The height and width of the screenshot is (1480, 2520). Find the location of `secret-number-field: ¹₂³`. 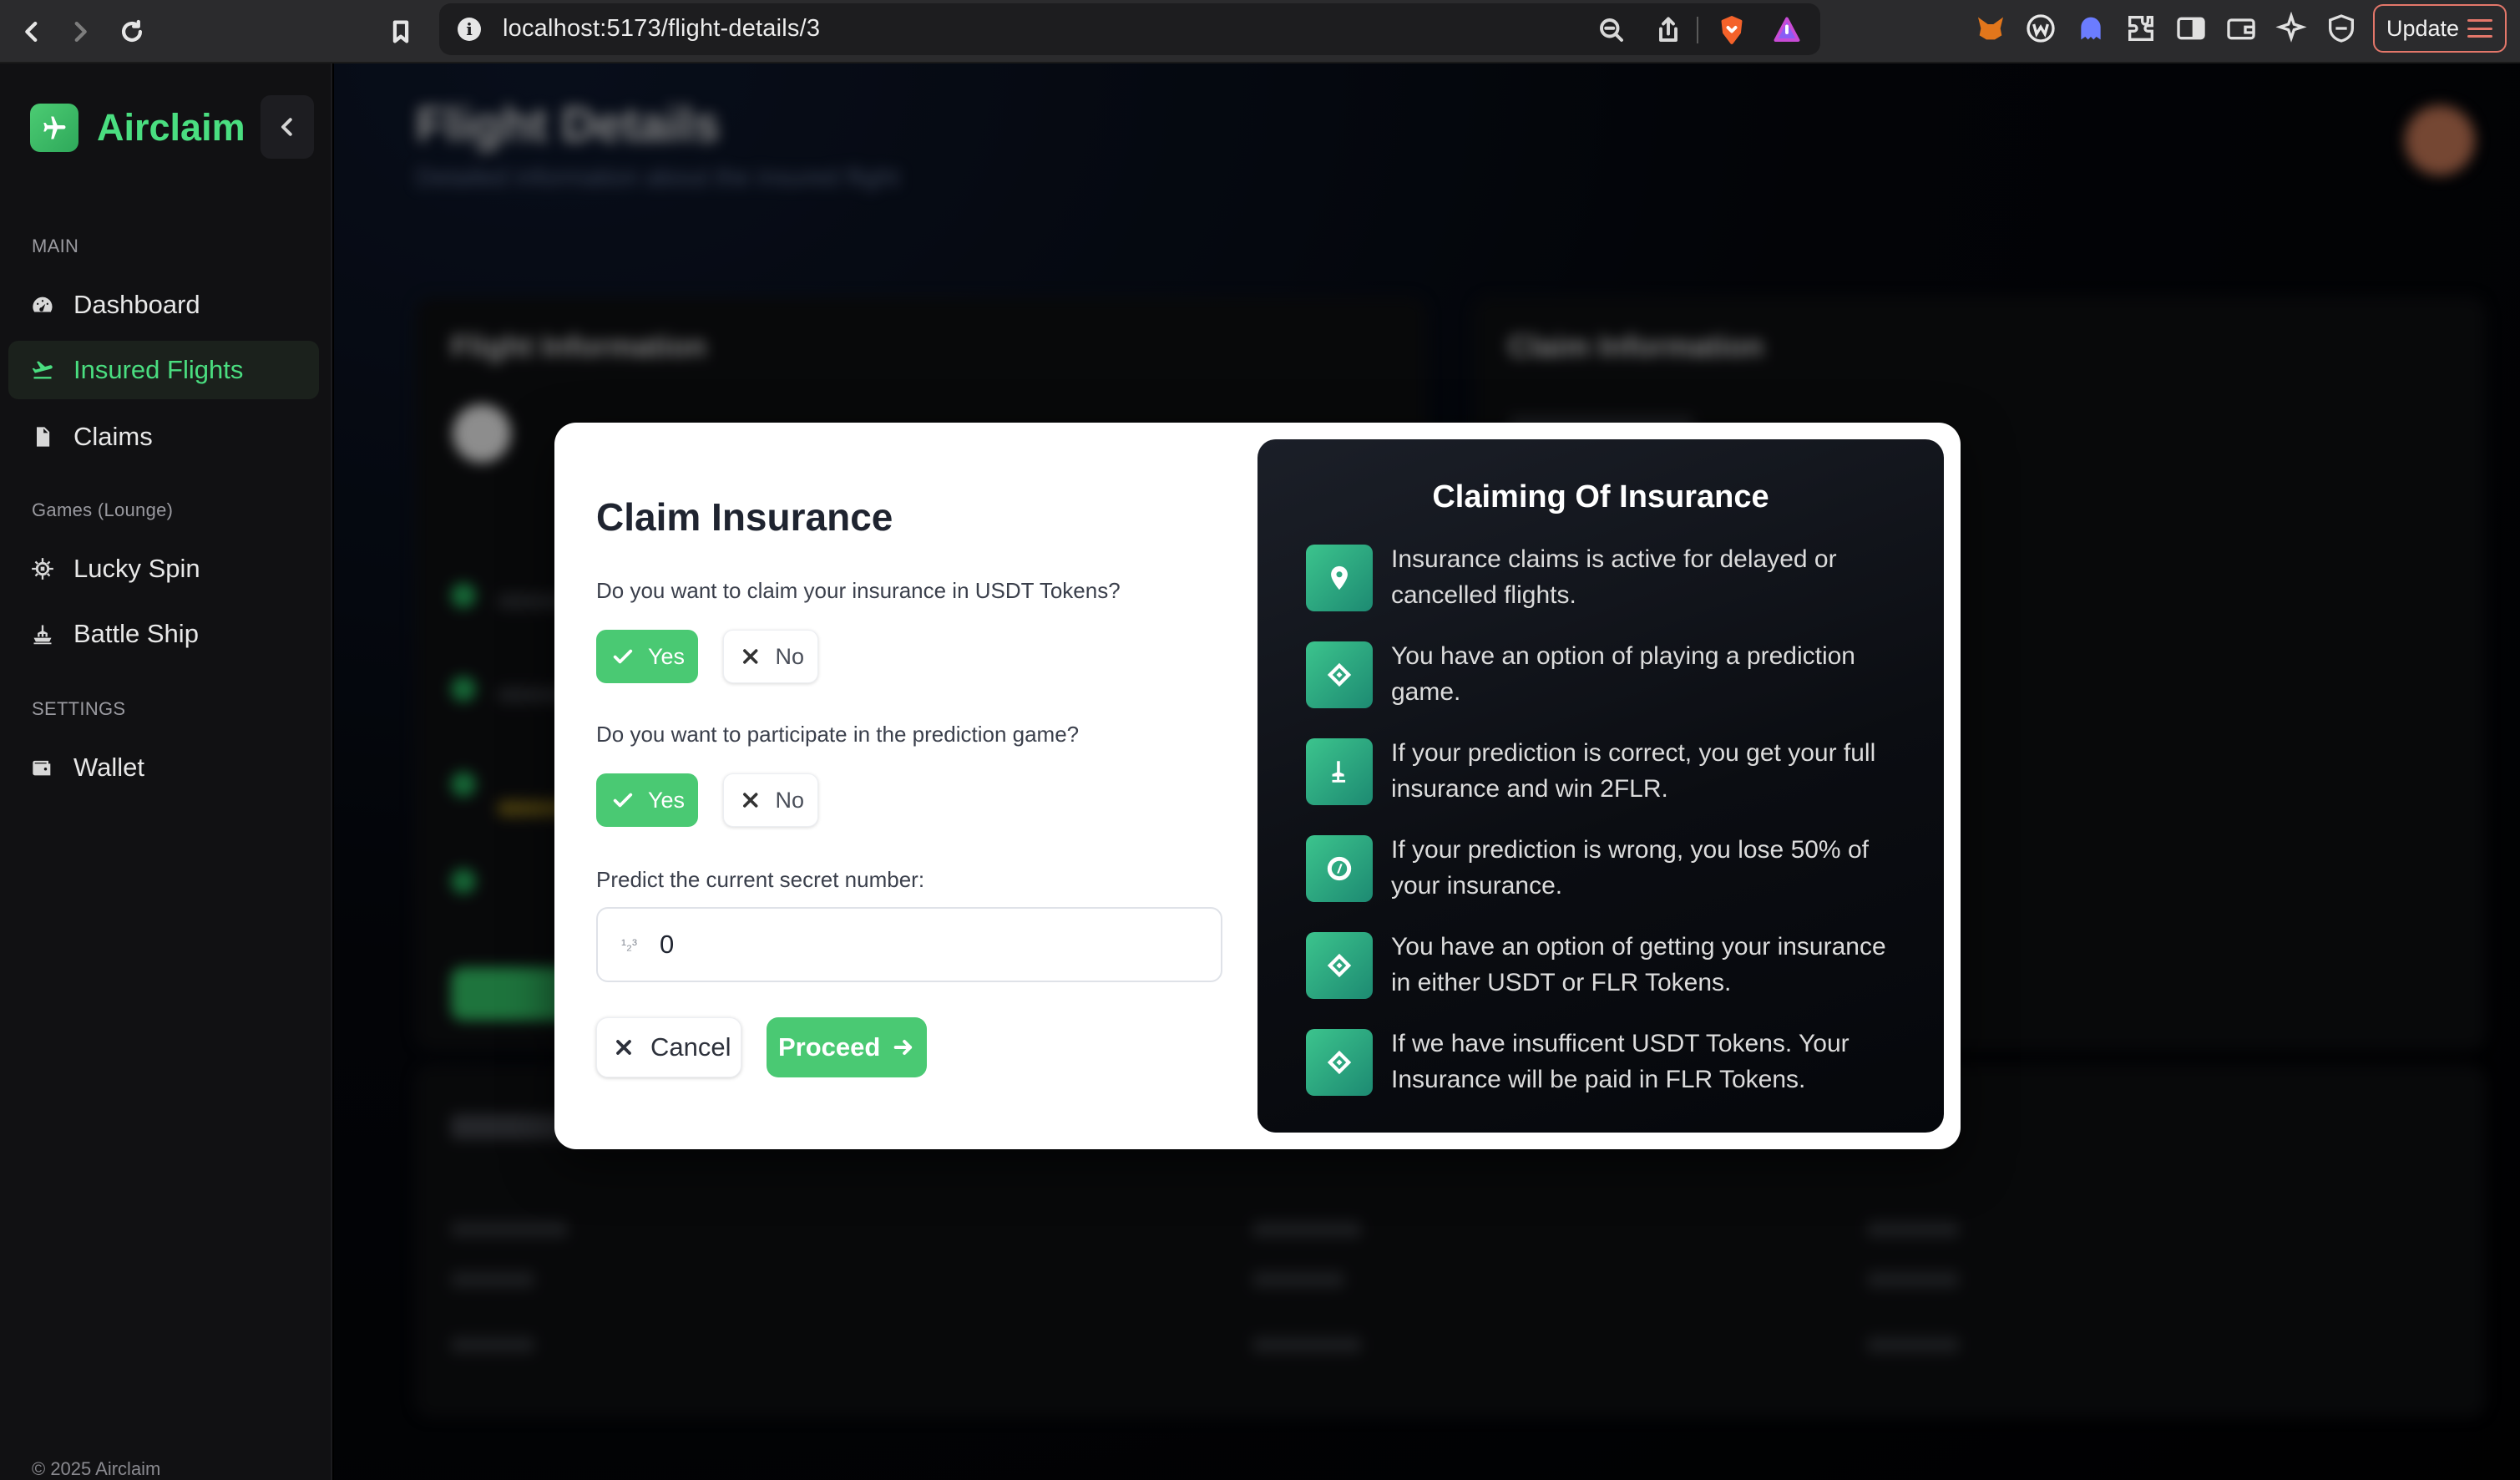

secret-number-field: ¹₂³ is located at coordinates (909, 944).